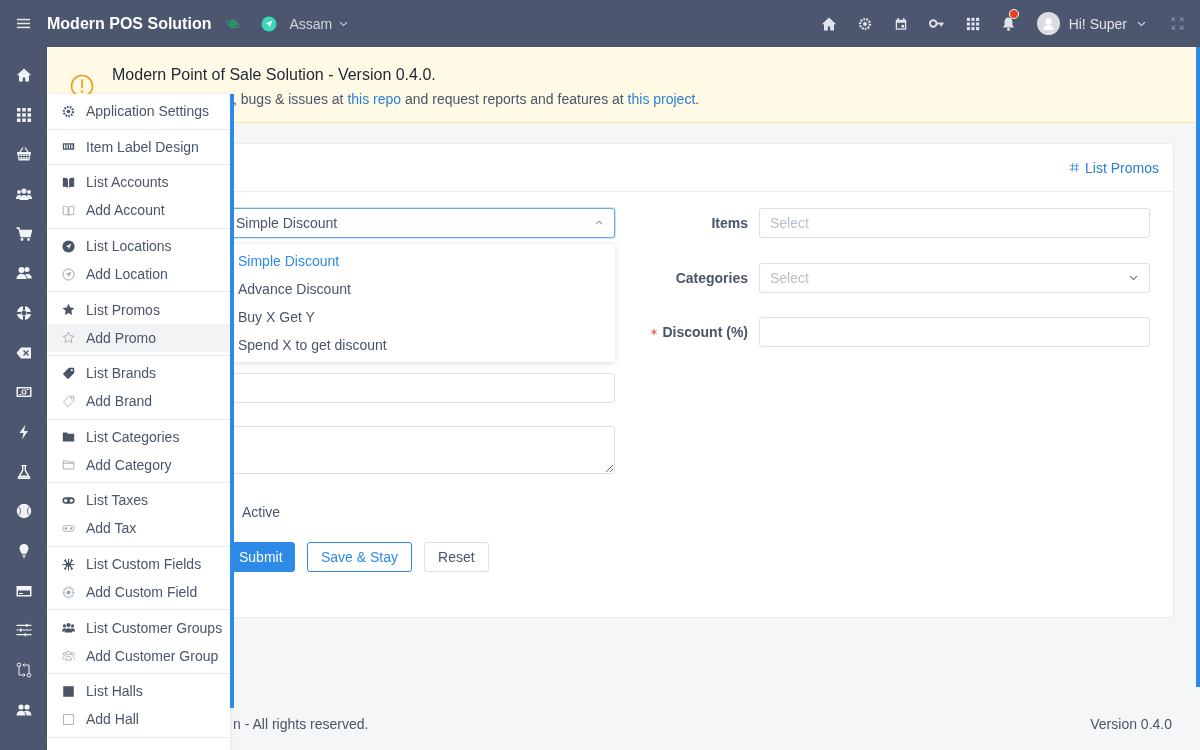 This screenshot has width=1200, height=750. Describe the element at coordinates (138, 464) in the screenshot. I see `menu-item: Add Category` at that location.